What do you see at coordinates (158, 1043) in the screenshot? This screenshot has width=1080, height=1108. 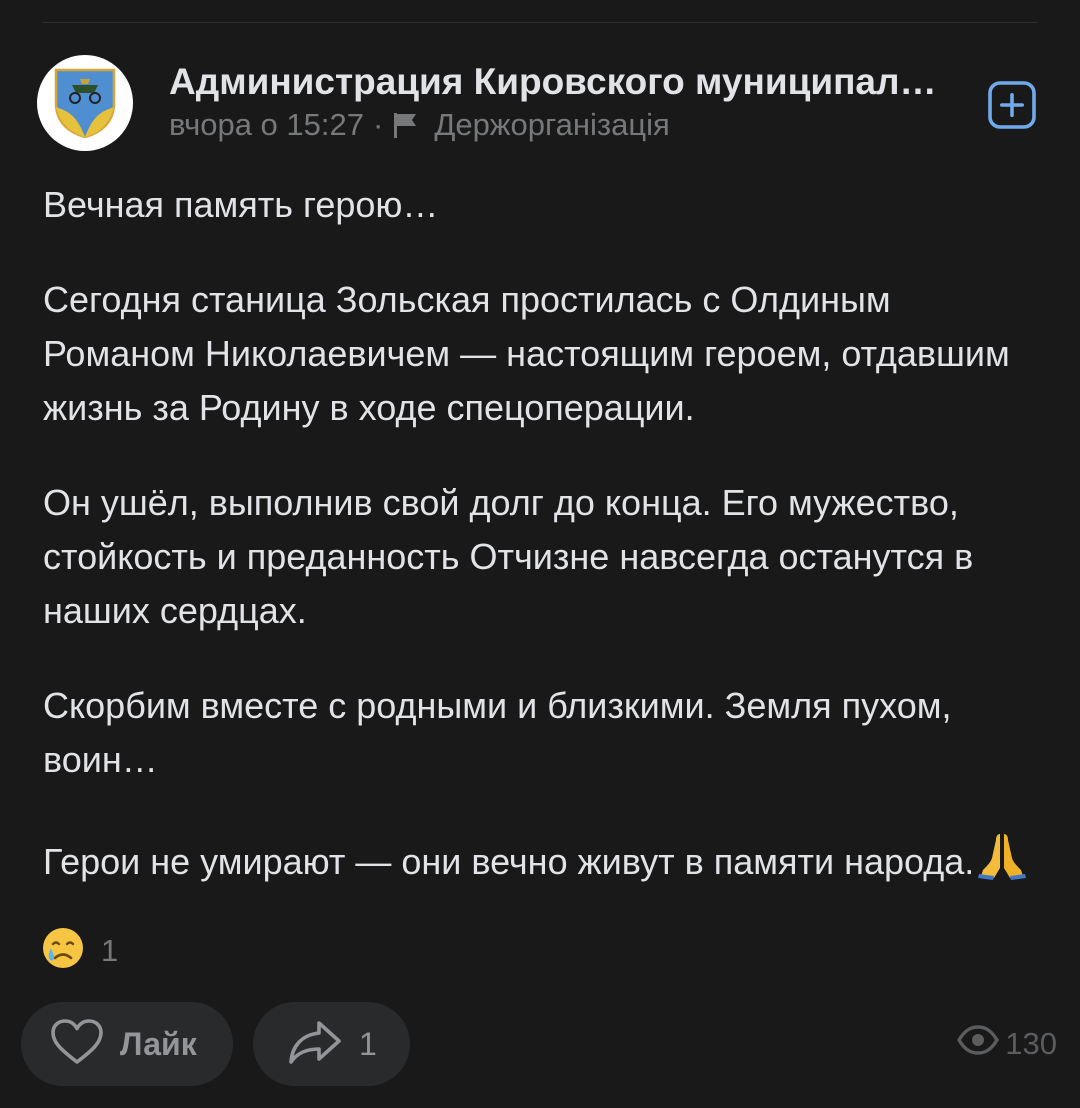 I see `like-label: Лайк` at bounding box center [158, 1043].